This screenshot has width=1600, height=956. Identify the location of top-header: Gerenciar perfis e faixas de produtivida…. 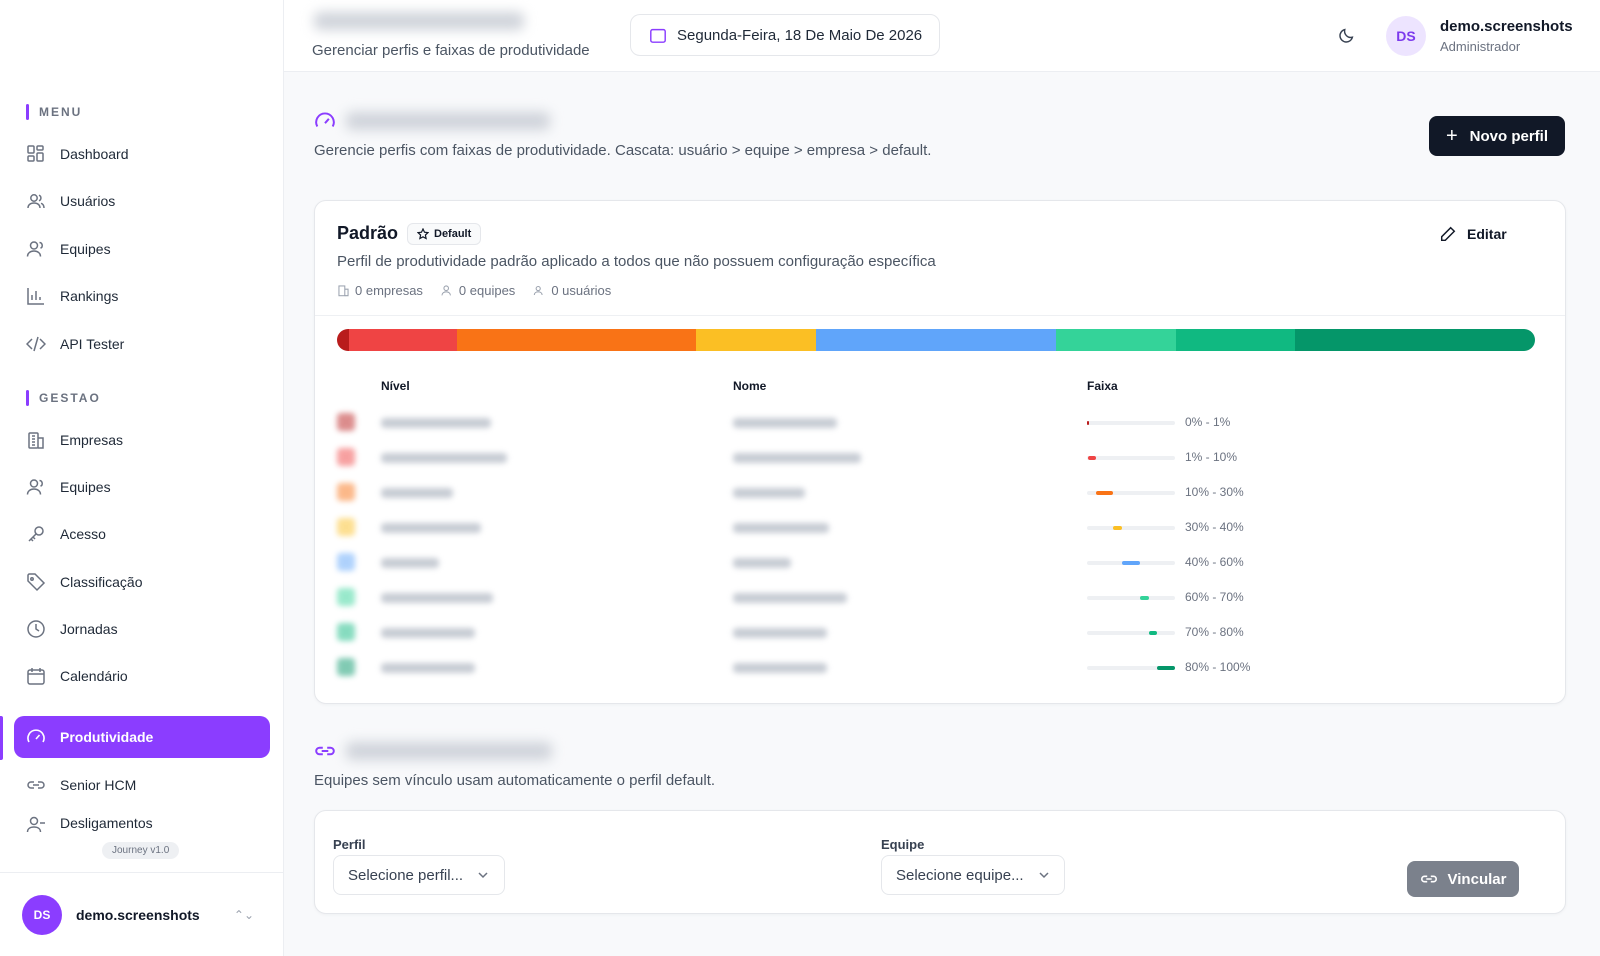
(942, 36).